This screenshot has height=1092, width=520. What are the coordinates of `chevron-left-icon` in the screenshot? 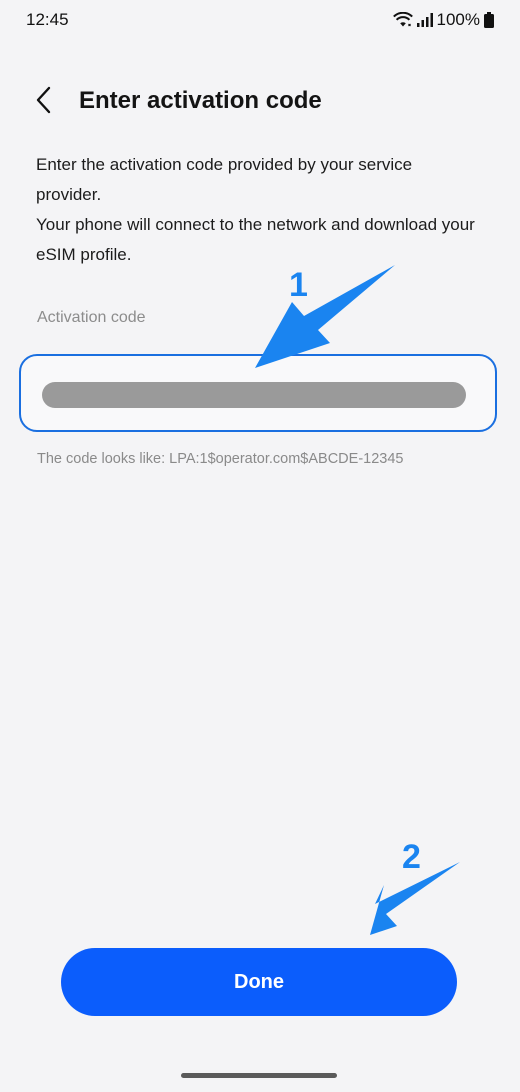 It's located at (44, 102).